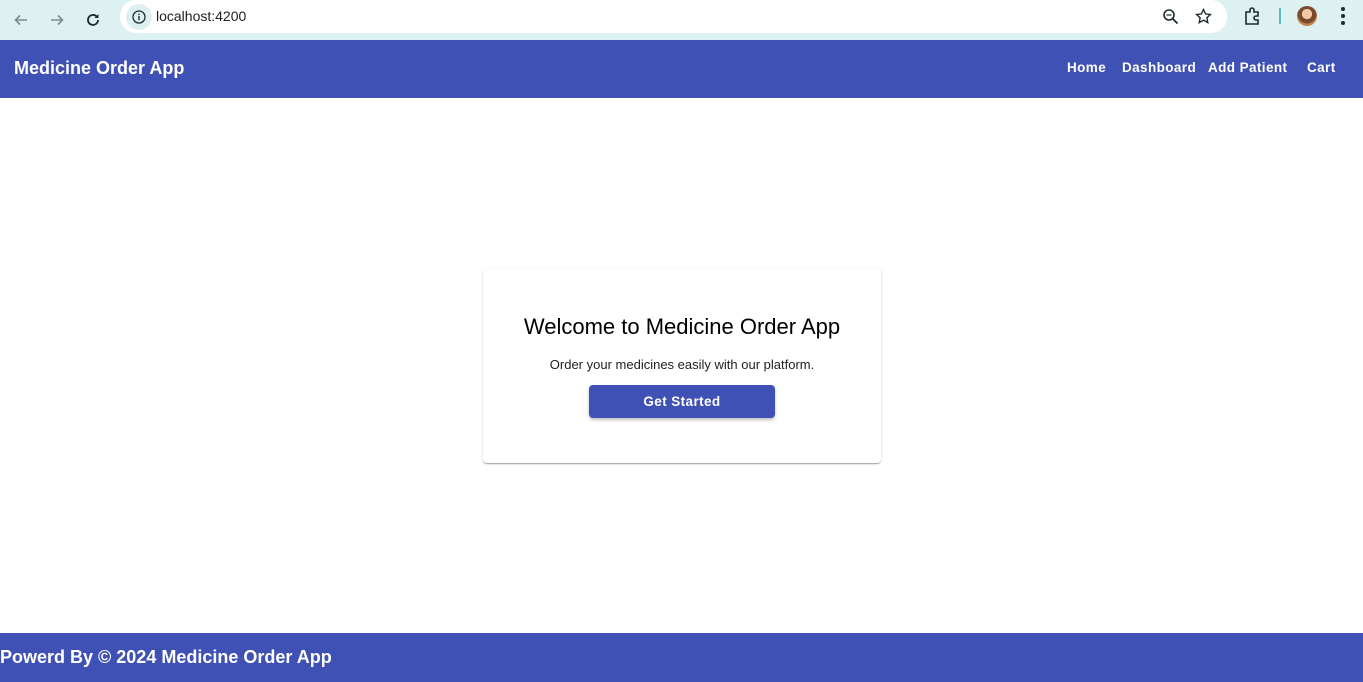 Image resolution: width=1363 pixels, height=682 pixels. I want to click on url-text: localhost:4200, so click(201, 16).